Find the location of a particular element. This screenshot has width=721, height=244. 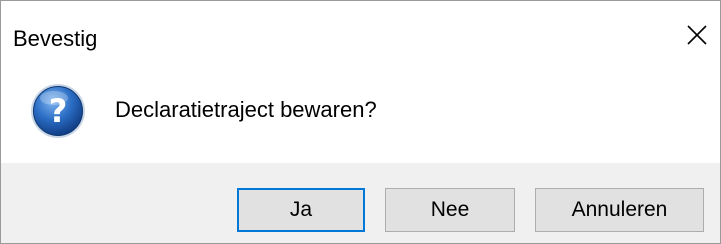

close-icon is located at coordinates (697, 35).